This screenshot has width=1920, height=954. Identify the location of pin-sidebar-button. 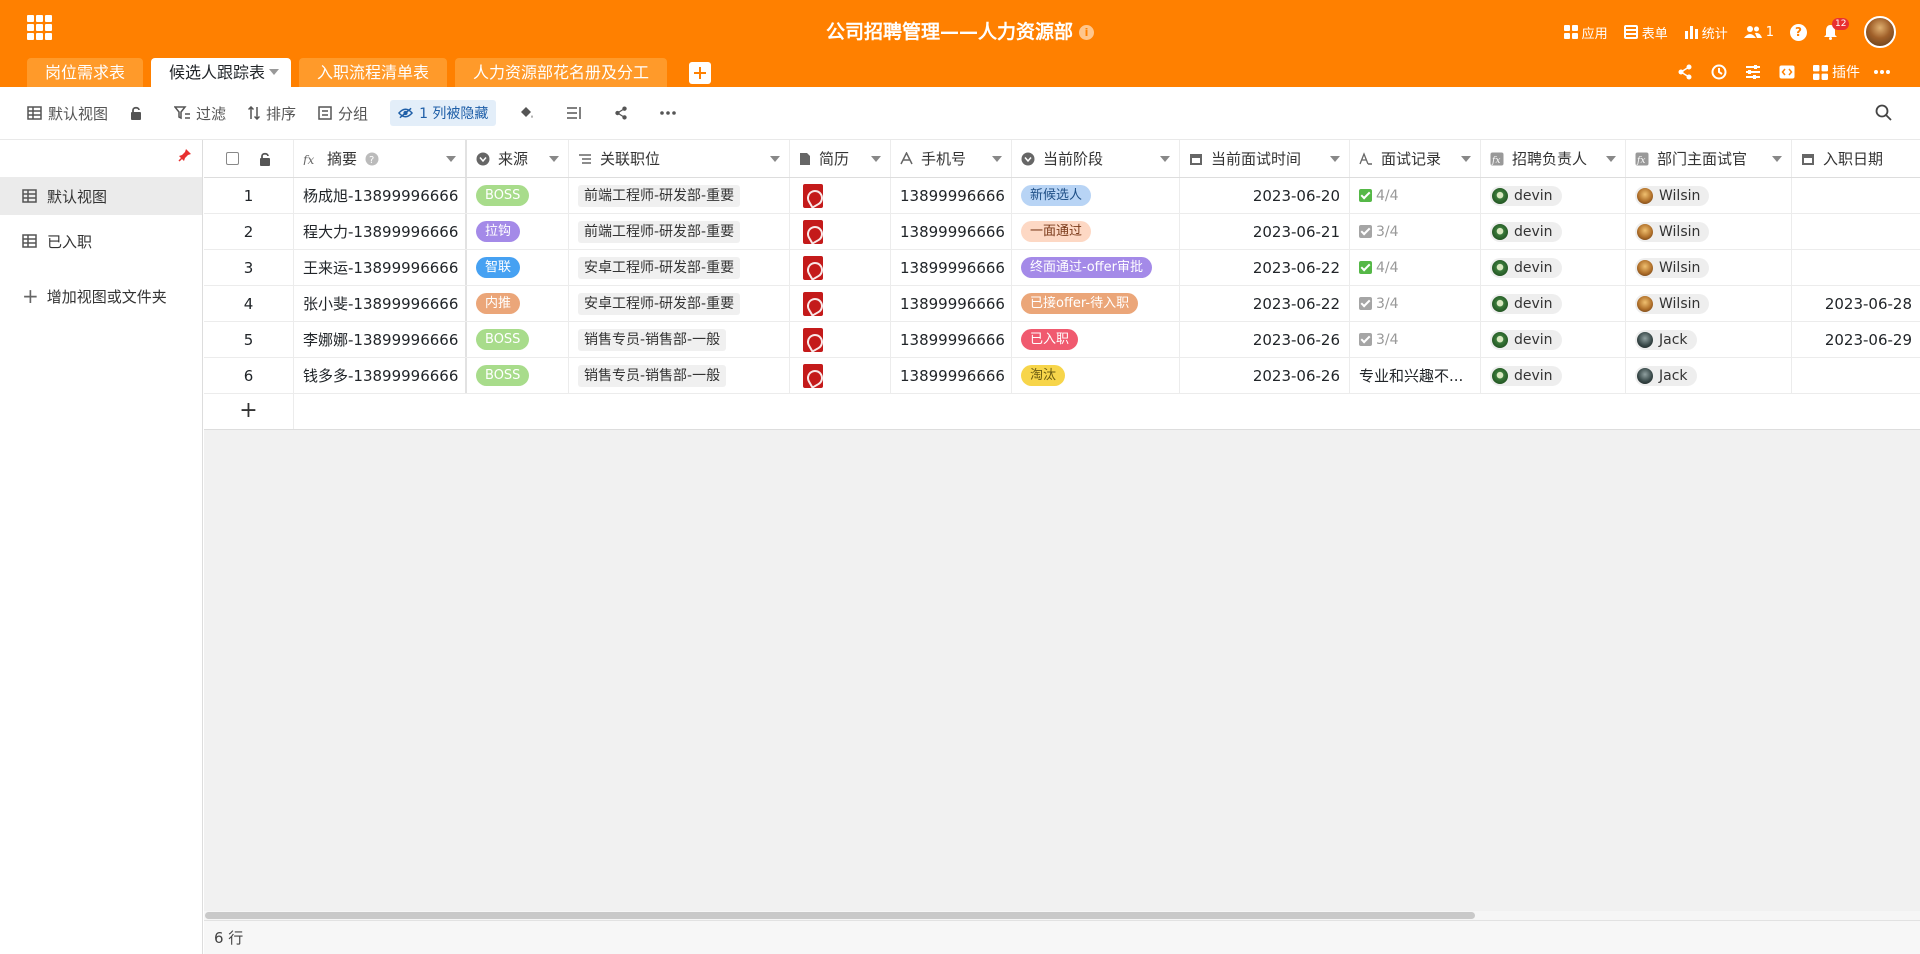
(185, 157).